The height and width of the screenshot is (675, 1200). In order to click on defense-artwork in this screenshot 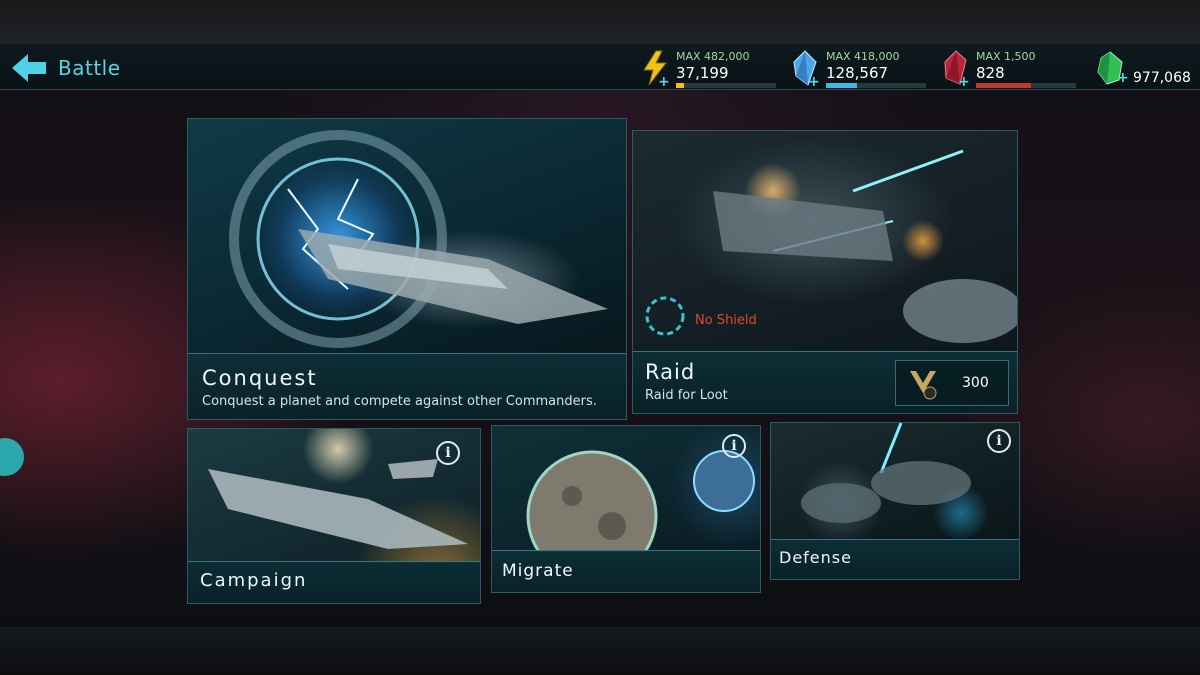, I will do `click(895, 482)`.